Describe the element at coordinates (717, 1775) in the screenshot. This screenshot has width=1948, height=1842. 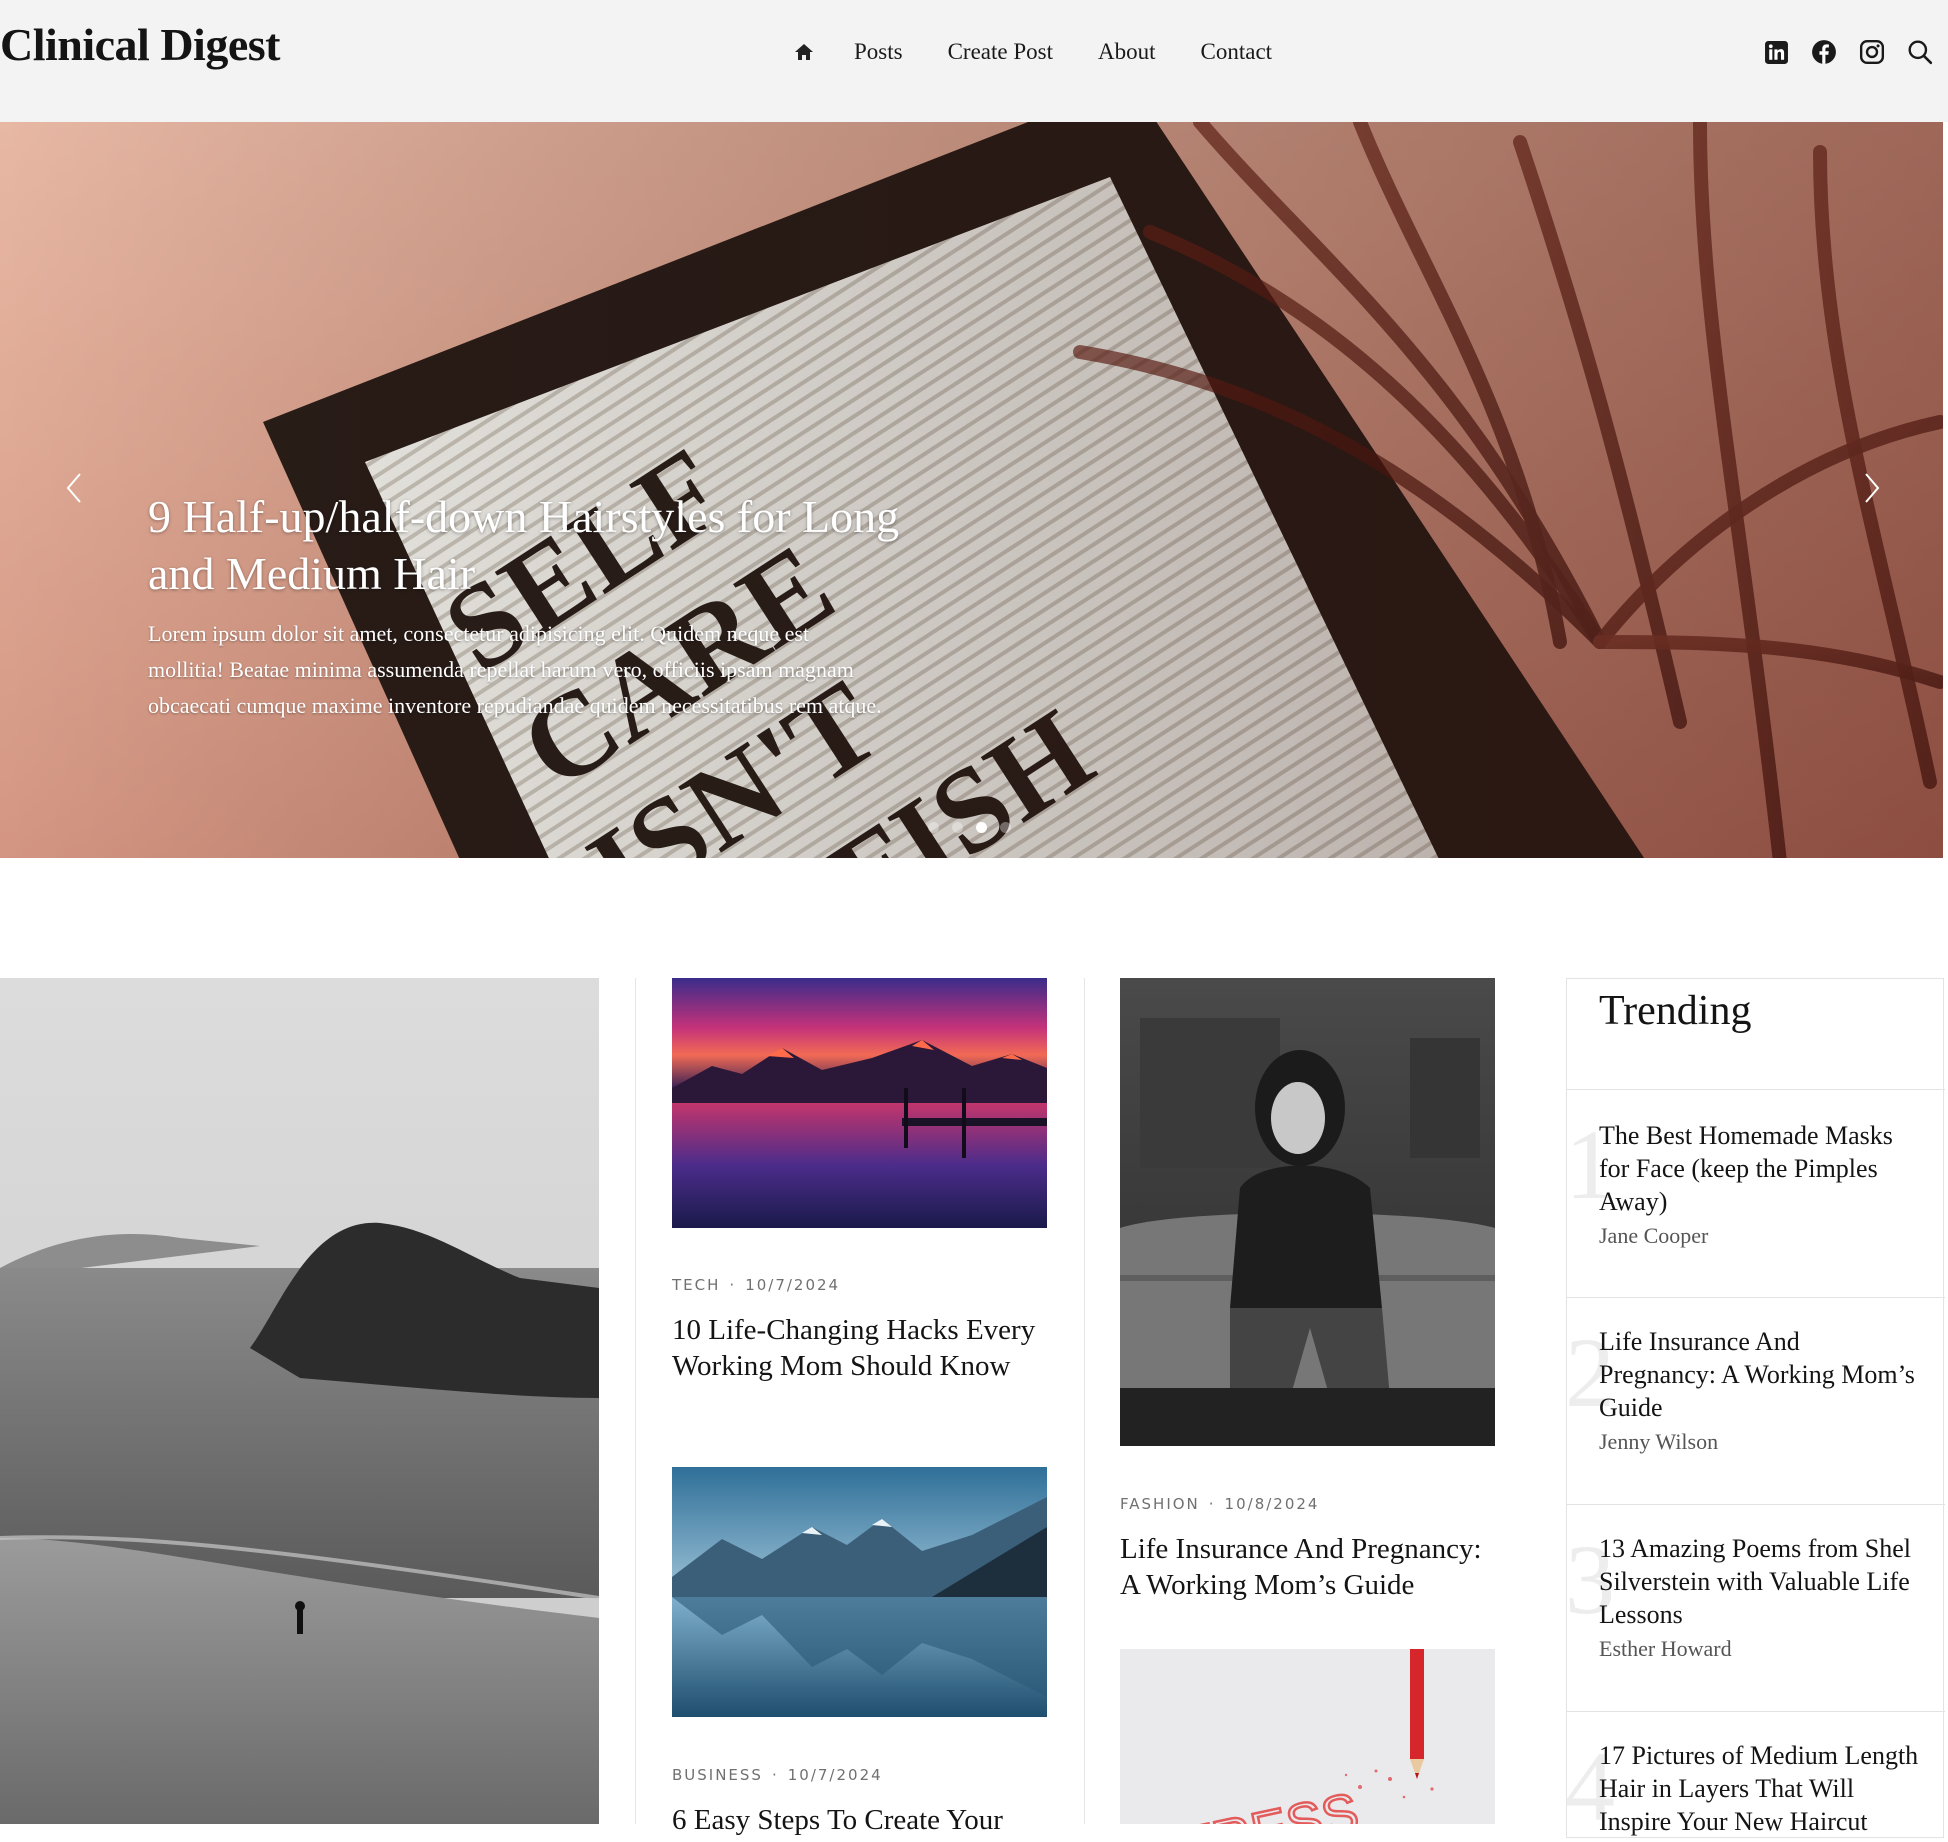
I see `post-category: BUSINESS` at that location.